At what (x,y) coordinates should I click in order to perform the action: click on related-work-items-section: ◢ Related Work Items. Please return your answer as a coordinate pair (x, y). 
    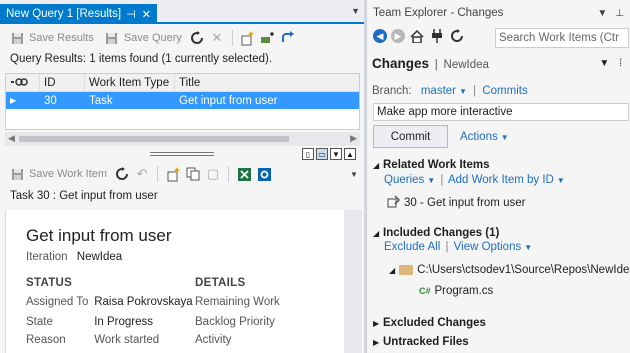
    Looking at the image, I should click on (431, 165).